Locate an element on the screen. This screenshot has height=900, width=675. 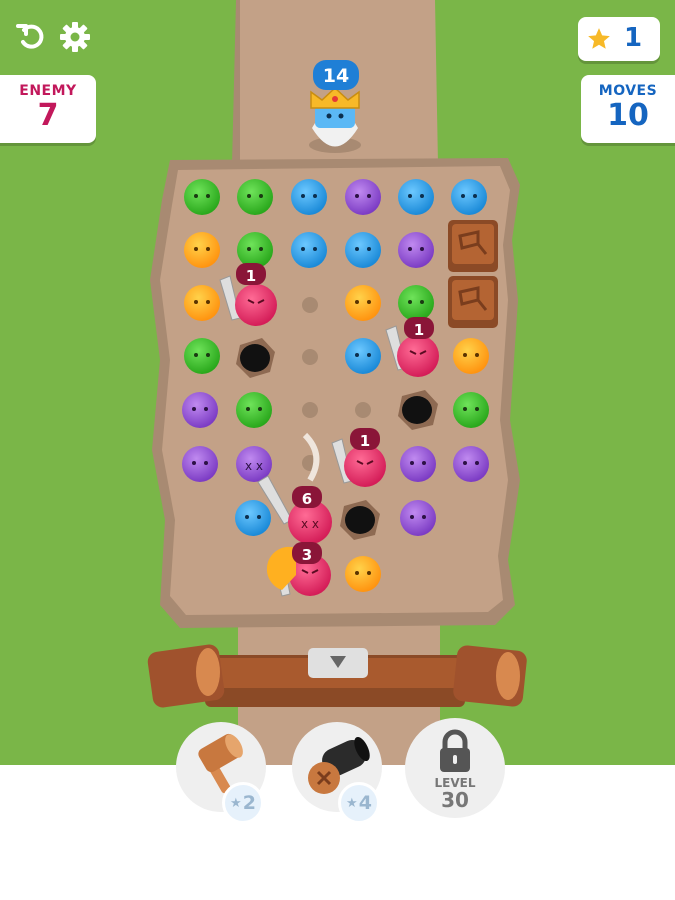
restart-button is located at coordinates (31, 37).